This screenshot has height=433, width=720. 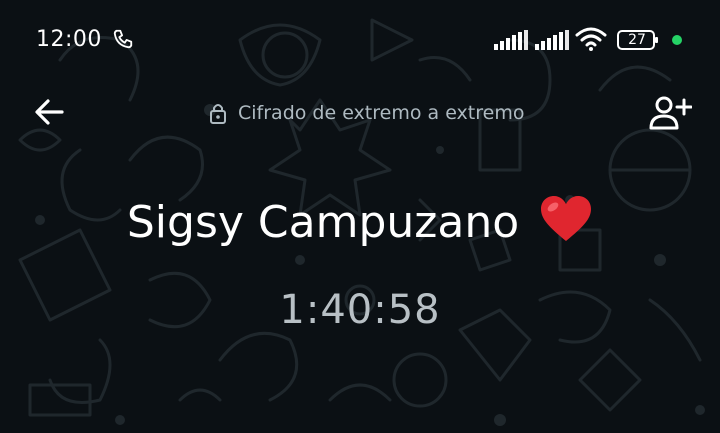 I want to click on back-arrow-icon, so click(x=50, y=112).